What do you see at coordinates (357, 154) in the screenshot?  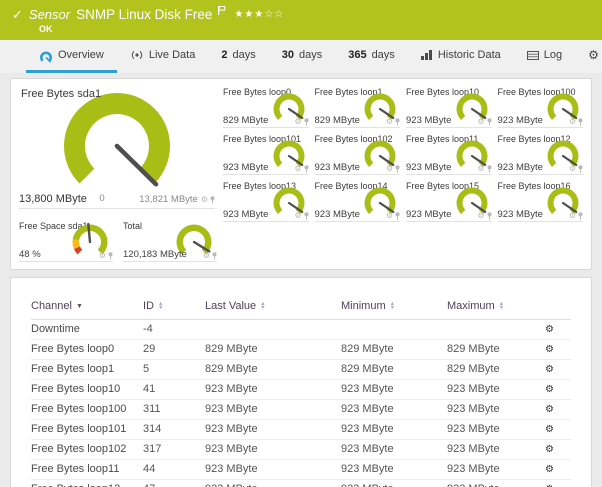 I see `channel-tile-free-bytes-loop102: Free Bytes loop102 923 MByte ⚙` at bounding box center [357, 154].